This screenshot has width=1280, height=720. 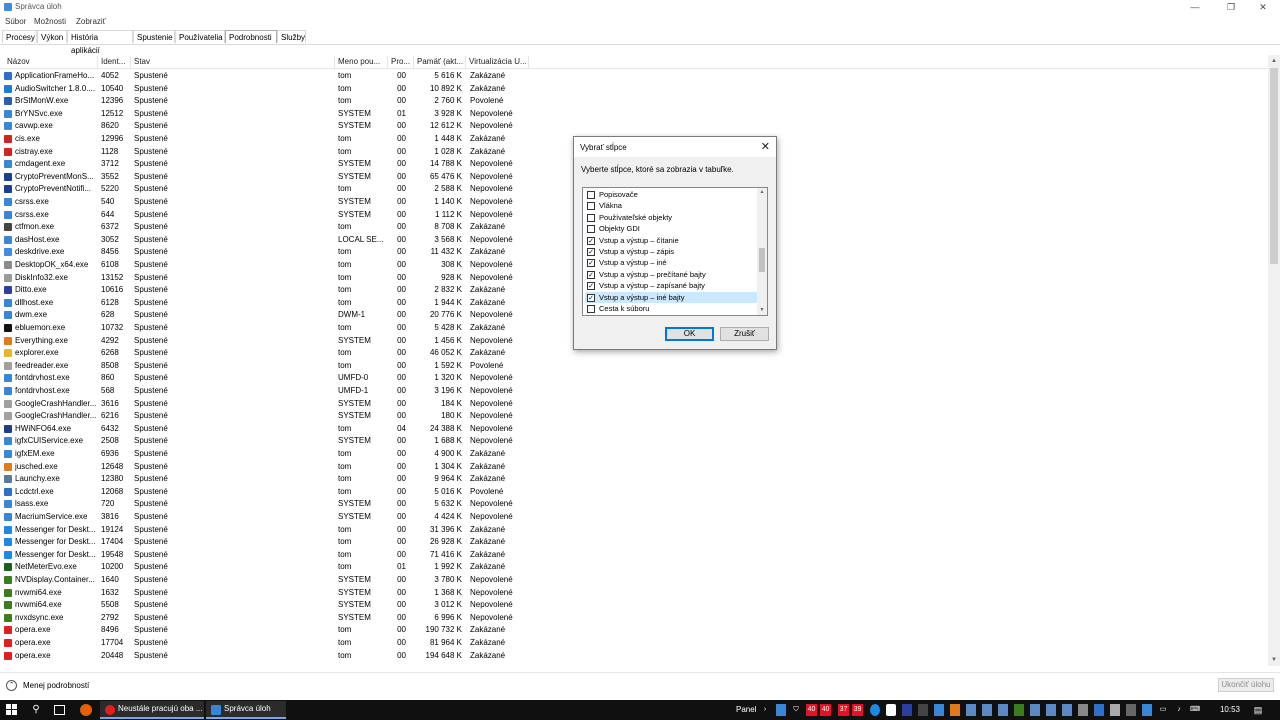 What do you see at coordinates (59, 710) in the screenshot?
I see `task-view-icon` at bounding box center [59, 710].